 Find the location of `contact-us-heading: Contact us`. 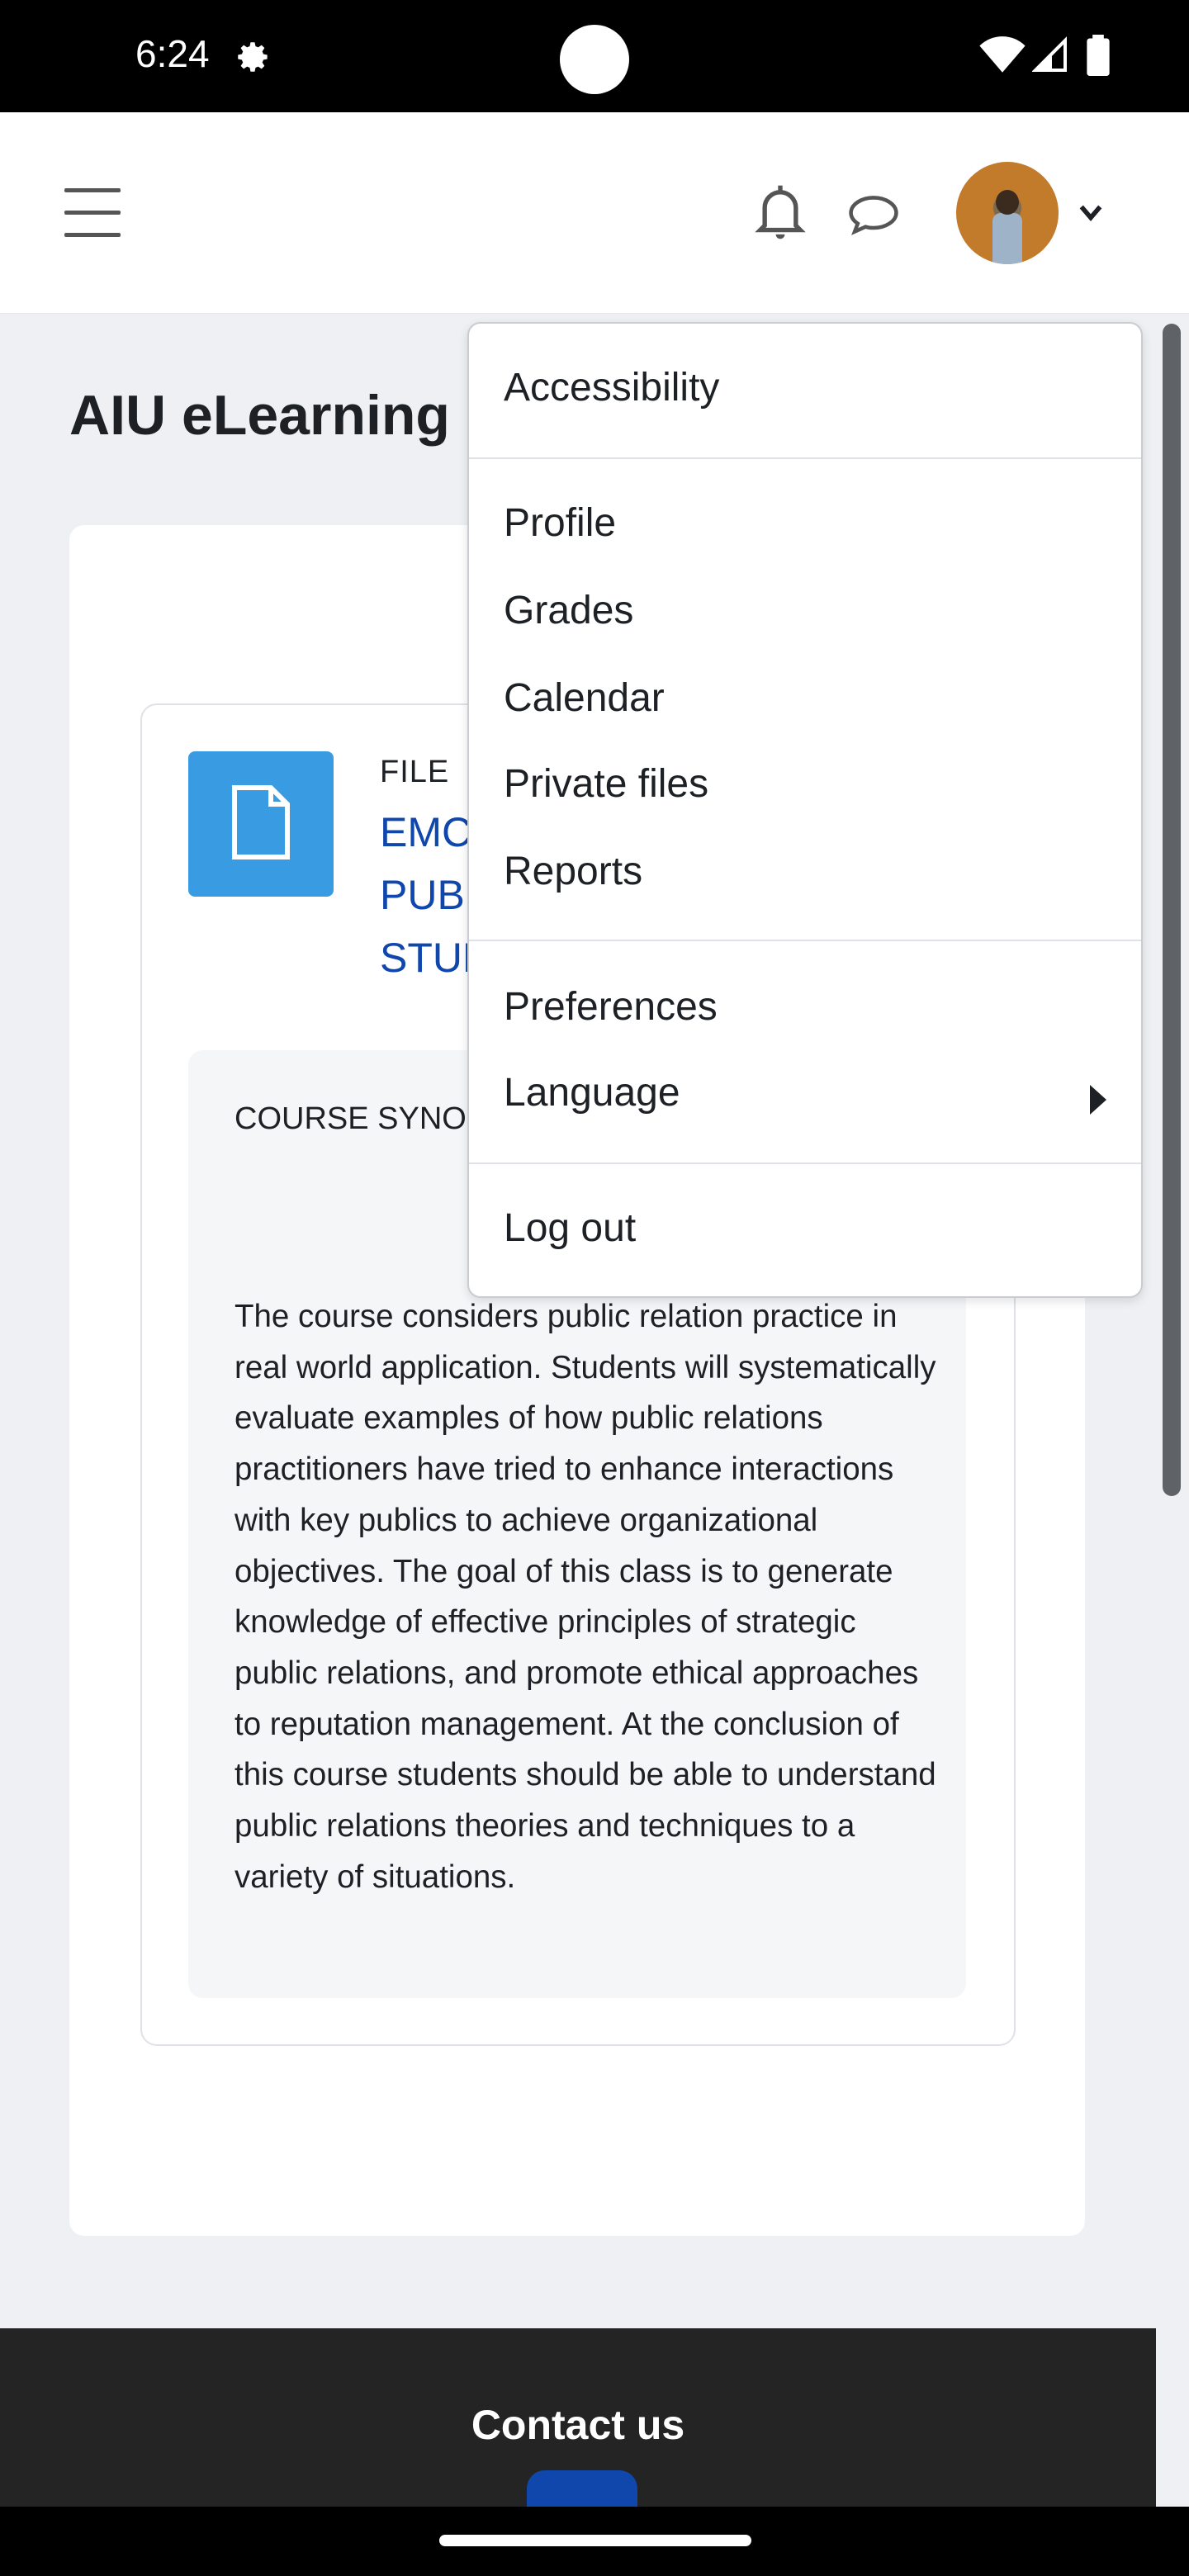

contact-us-heading: Contact us is located at coordinates (578, 2425).